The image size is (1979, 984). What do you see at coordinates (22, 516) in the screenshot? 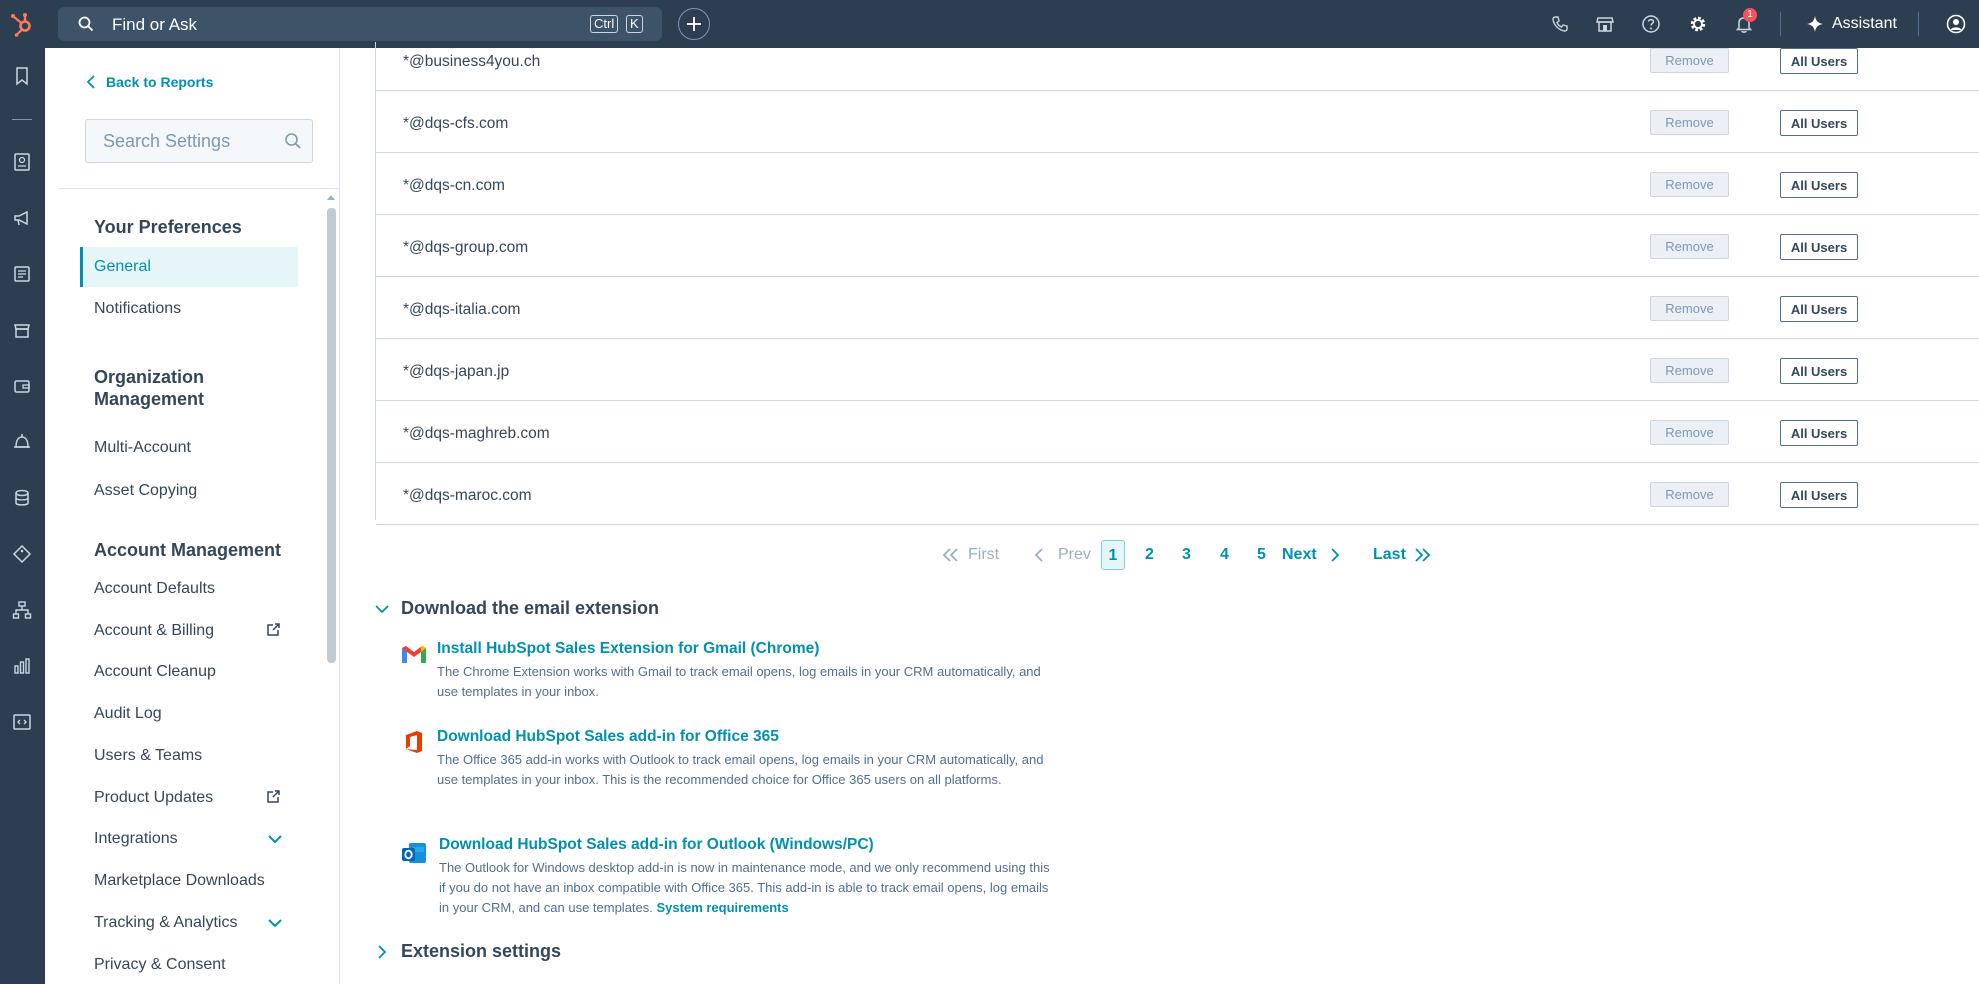
I see `left-icon-rail` at bounding box center [22, 516].